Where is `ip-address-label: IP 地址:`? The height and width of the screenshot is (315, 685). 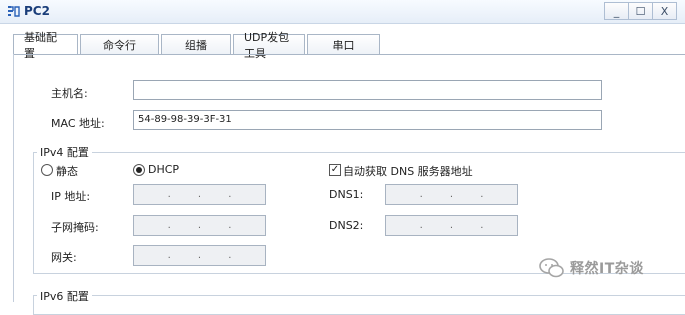 ip-address-label: IP 地址: is located at coordinates (71, 196).